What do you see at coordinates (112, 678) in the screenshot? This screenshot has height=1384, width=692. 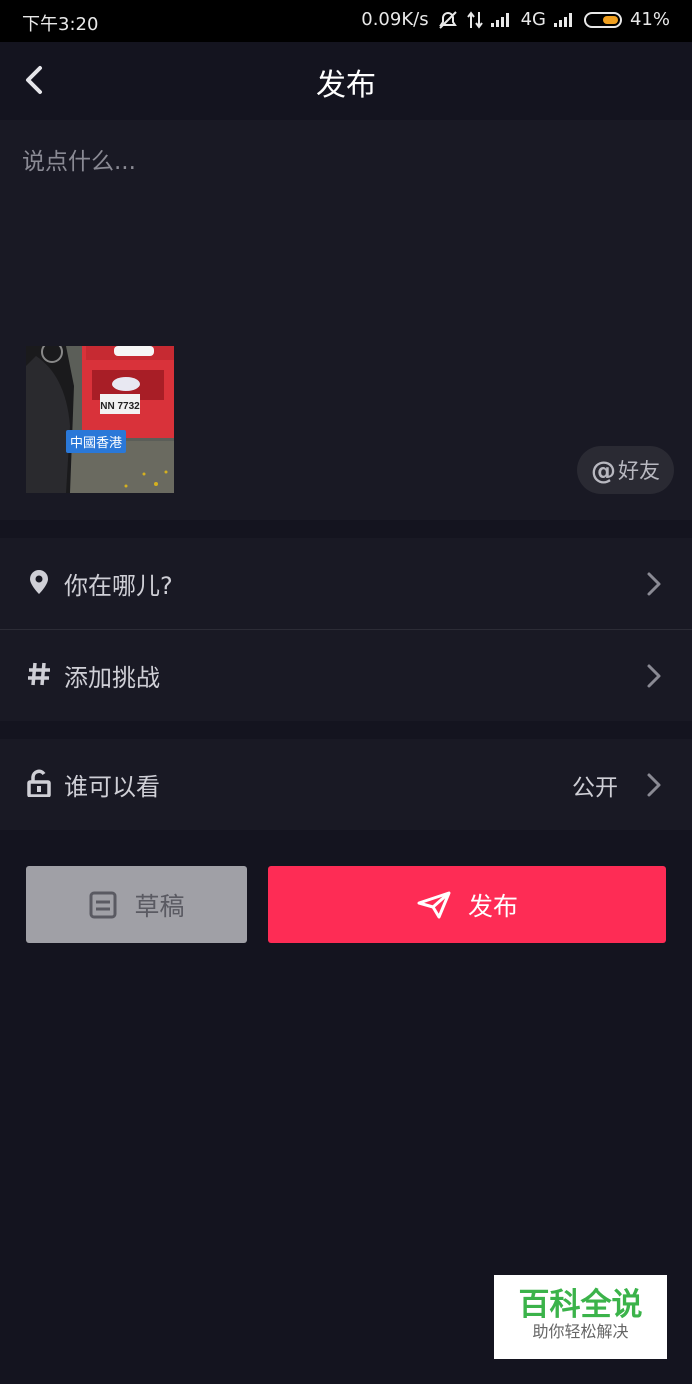 I see `challenge-label: 添加挑战` at bounding box center [112, 678].